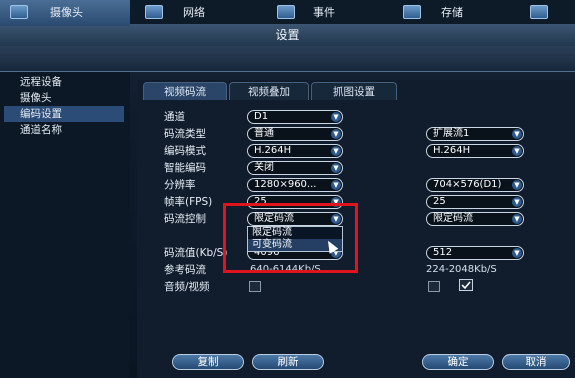 The image size is (575, 378). I want to click on nav-storage: 存储, so click(458, 13).